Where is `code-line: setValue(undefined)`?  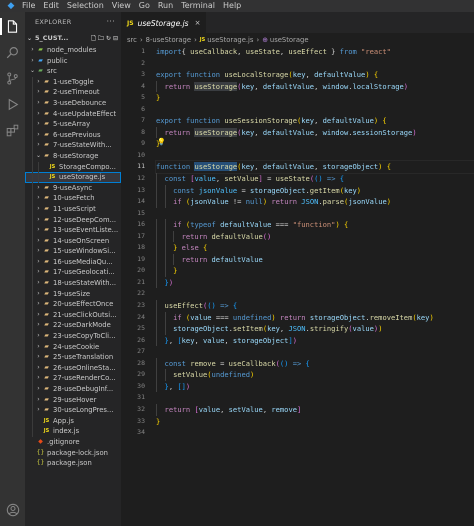
code-line: setValue(undefined) is located at coordinates (315, 375).